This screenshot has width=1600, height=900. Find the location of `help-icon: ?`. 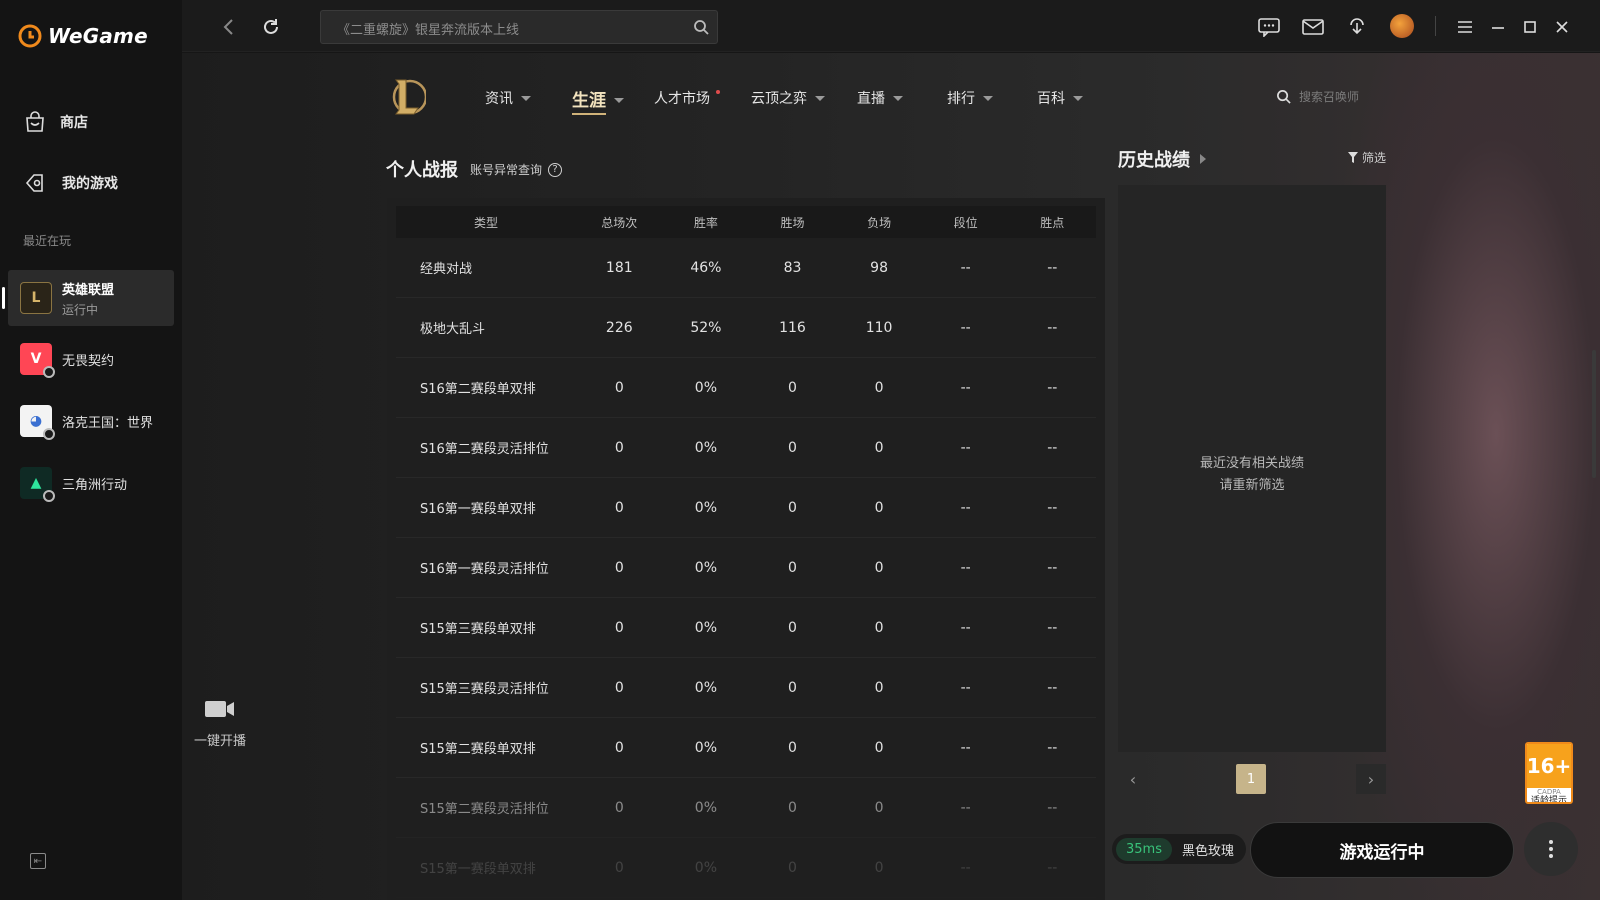

help-icon: ? is located at coordinates (555, 169).